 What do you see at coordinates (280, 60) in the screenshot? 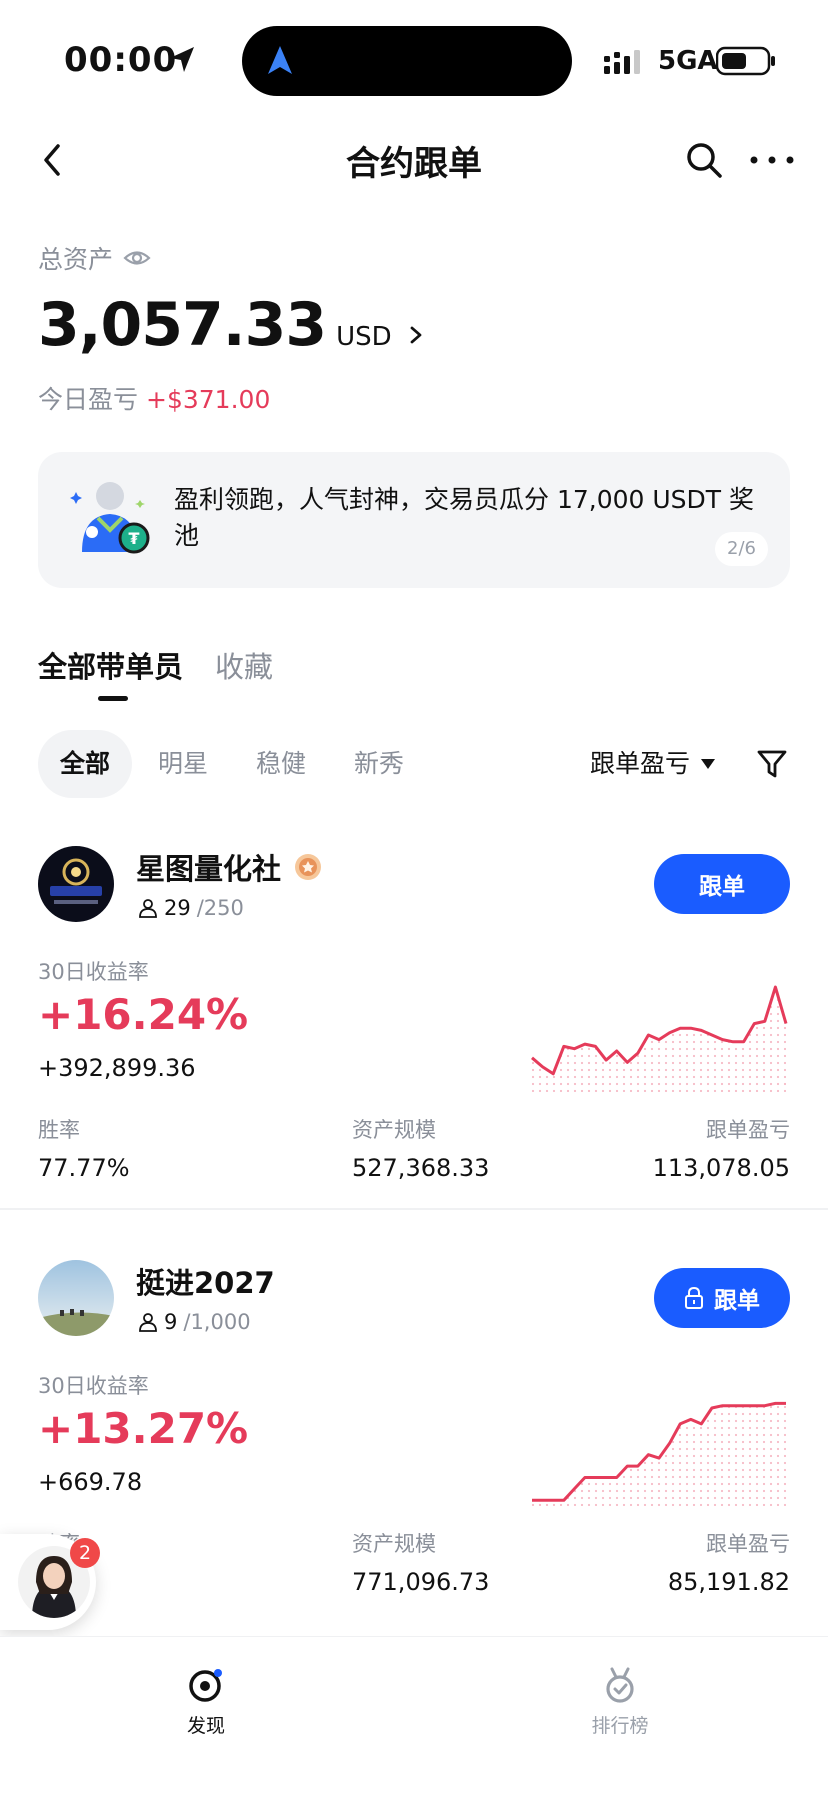
I see `navigation-arrow-icon` at bounding box center [280, 60].